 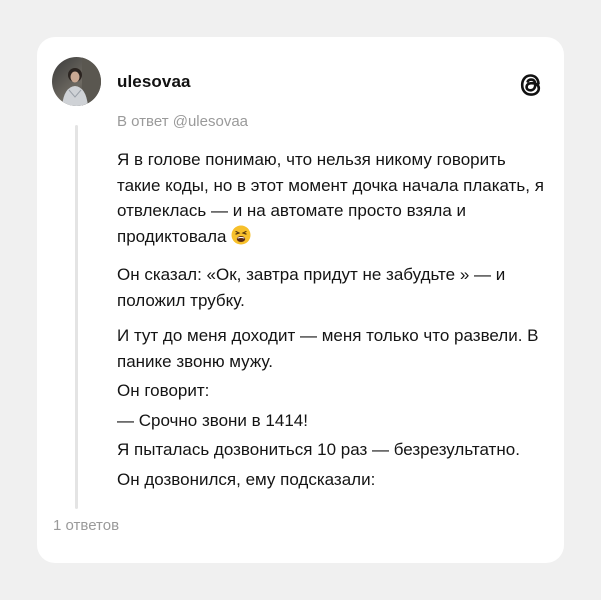 I want to click on weary-face-emoji-icon, so click(x=241, y=239).